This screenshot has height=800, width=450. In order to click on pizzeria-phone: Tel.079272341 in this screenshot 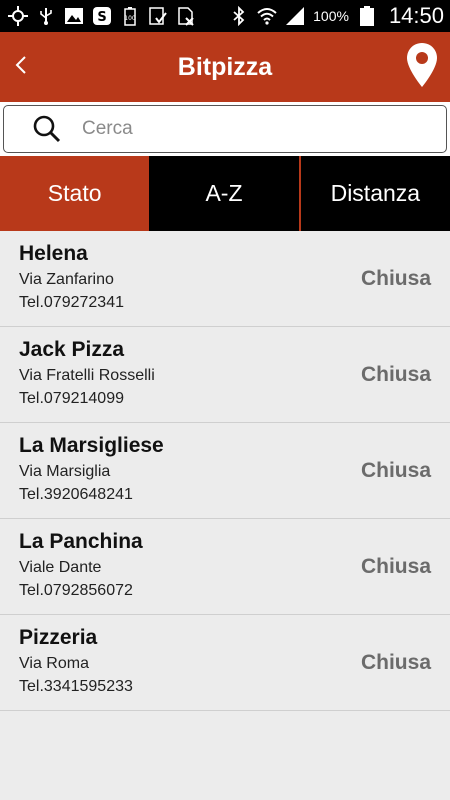, I will do `click(71, 302)`.